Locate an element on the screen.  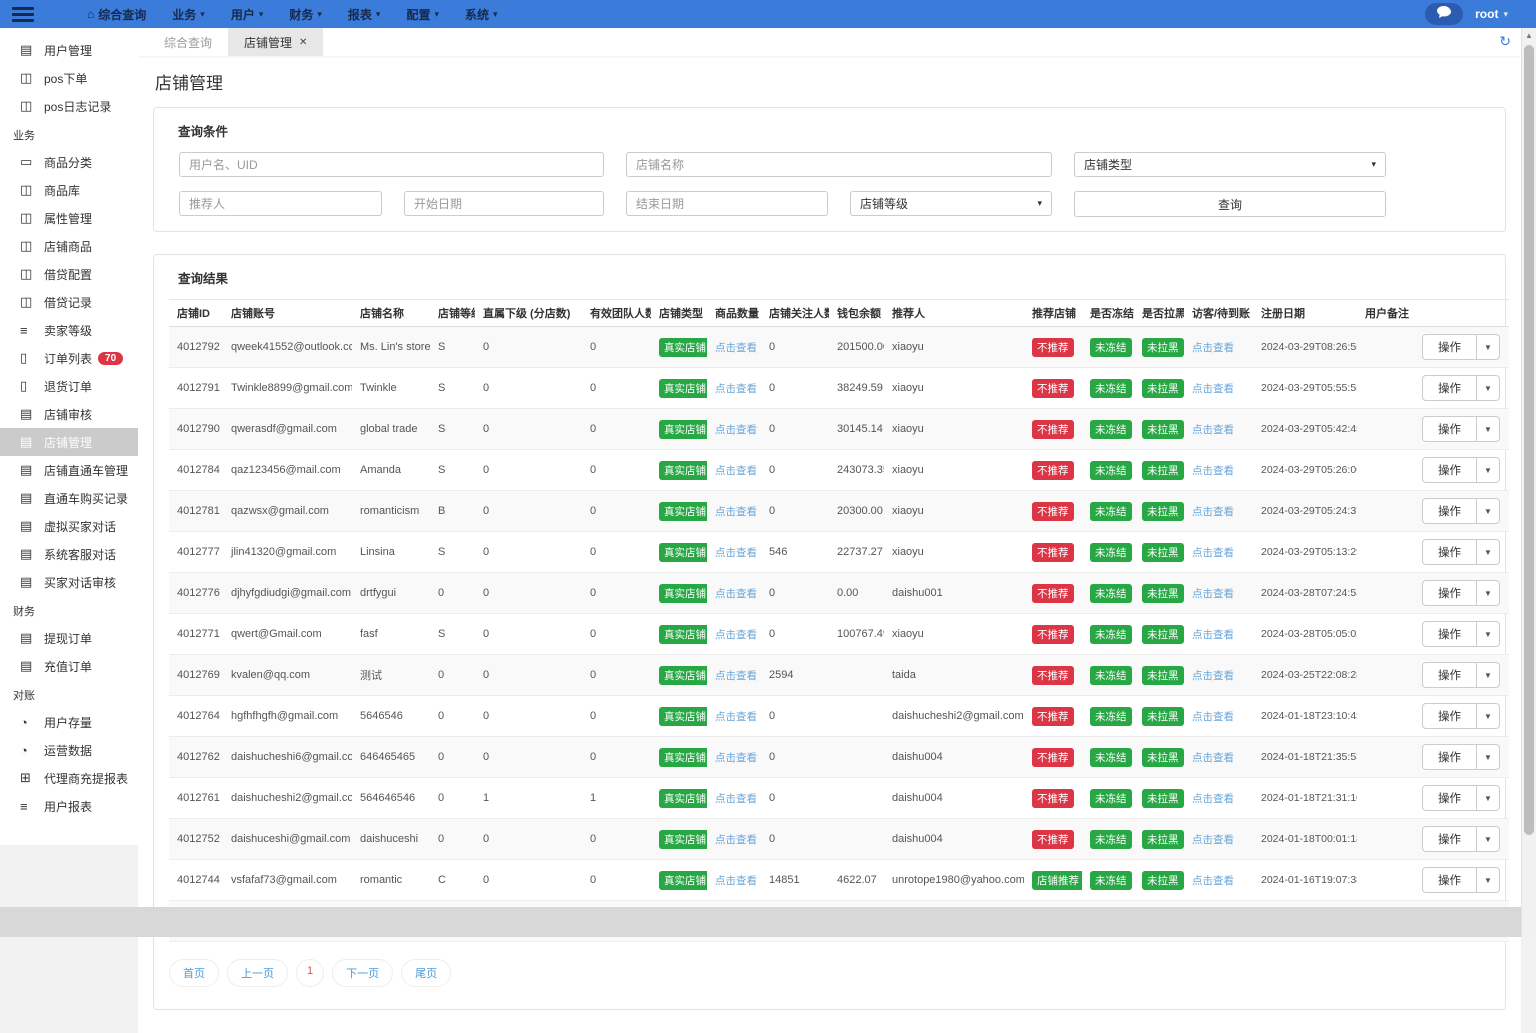
scroll-up-icon: ▲ is located at coordinates (1529, 36).